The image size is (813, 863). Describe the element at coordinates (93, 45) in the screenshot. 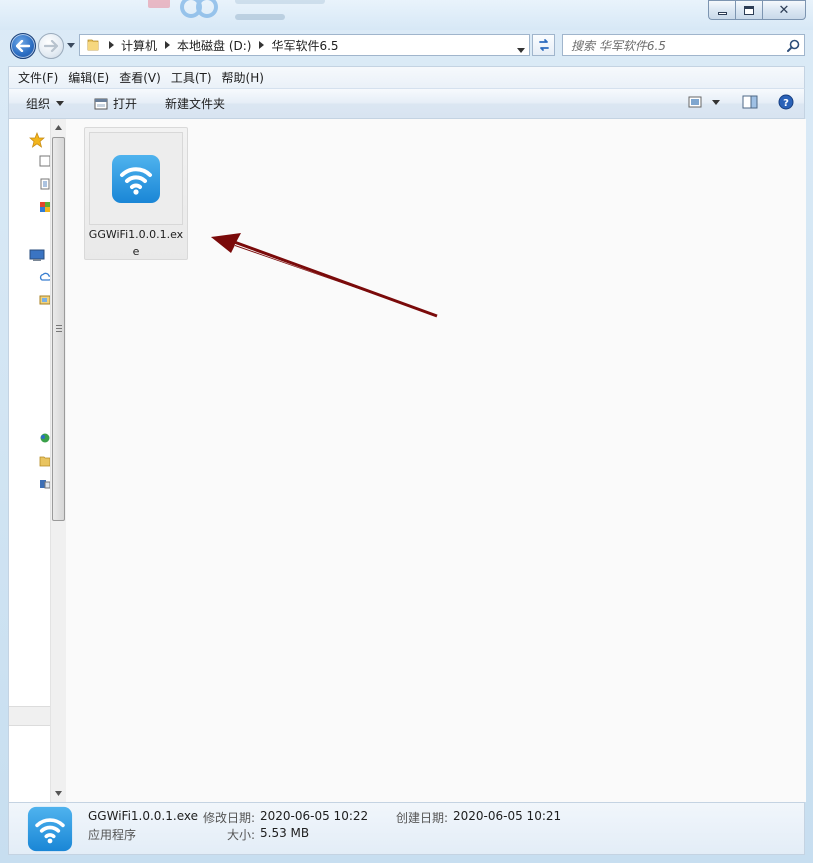

I see `folder-icon` at that location.